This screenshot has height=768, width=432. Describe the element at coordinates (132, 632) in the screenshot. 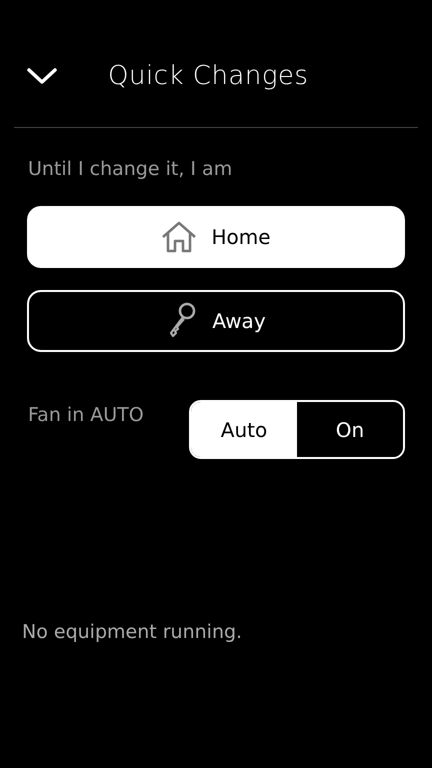

I see `equipment-status: No equipment running.` at that location.